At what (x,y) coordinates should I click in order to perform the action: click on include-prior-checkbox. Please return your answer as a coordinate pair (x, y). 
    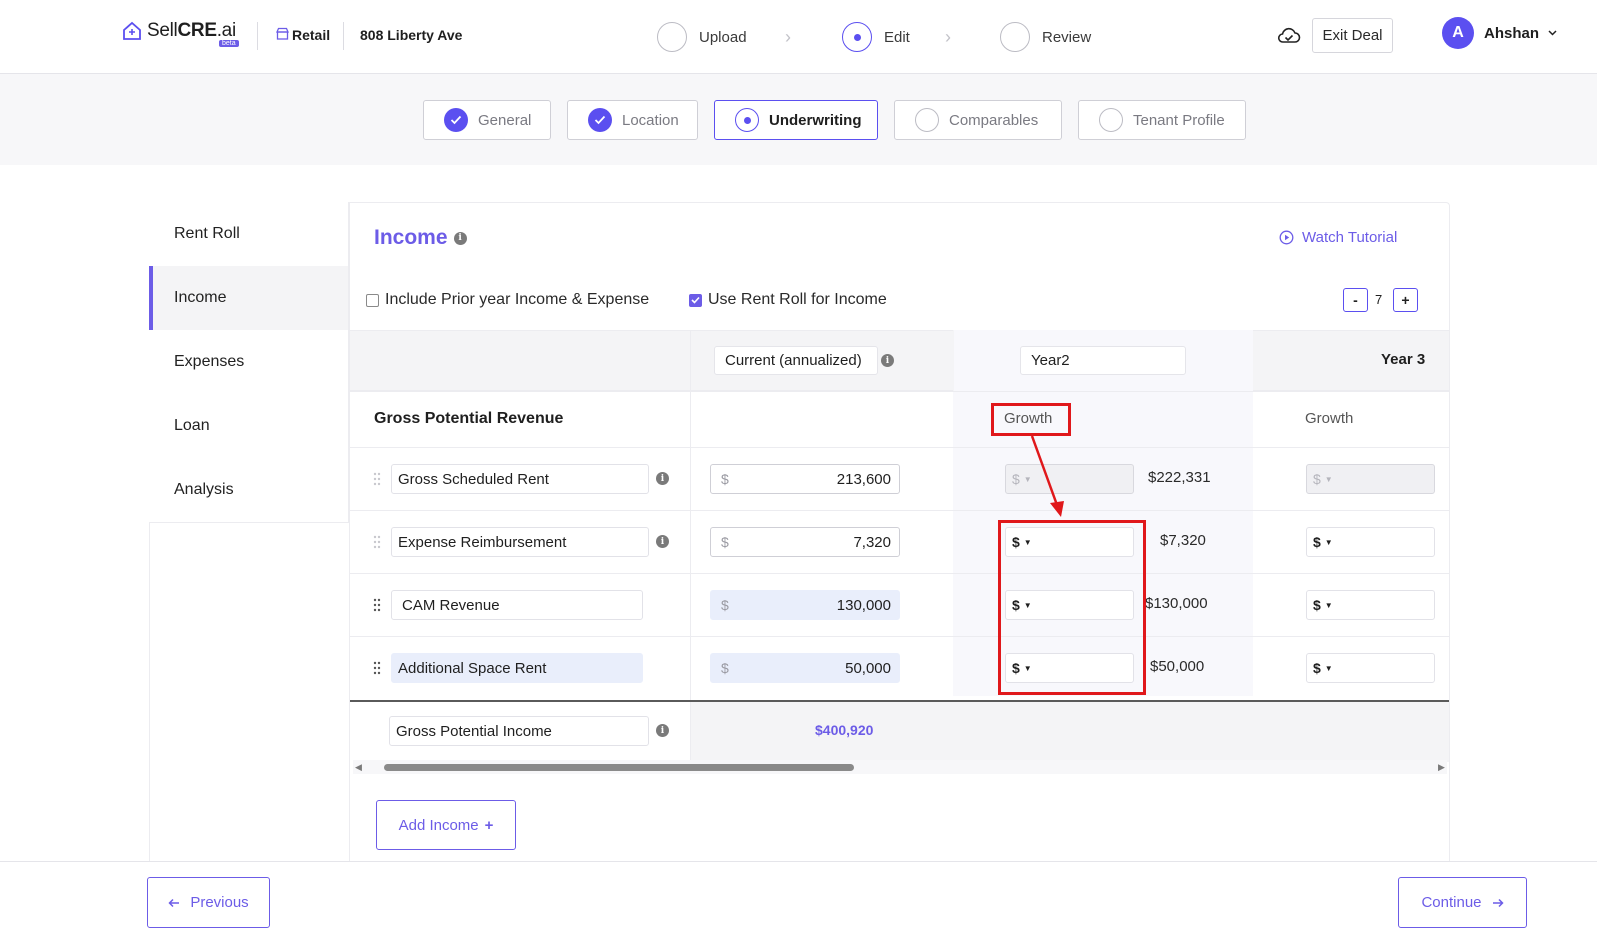
    Looking at the image, I should click on (372, 300).